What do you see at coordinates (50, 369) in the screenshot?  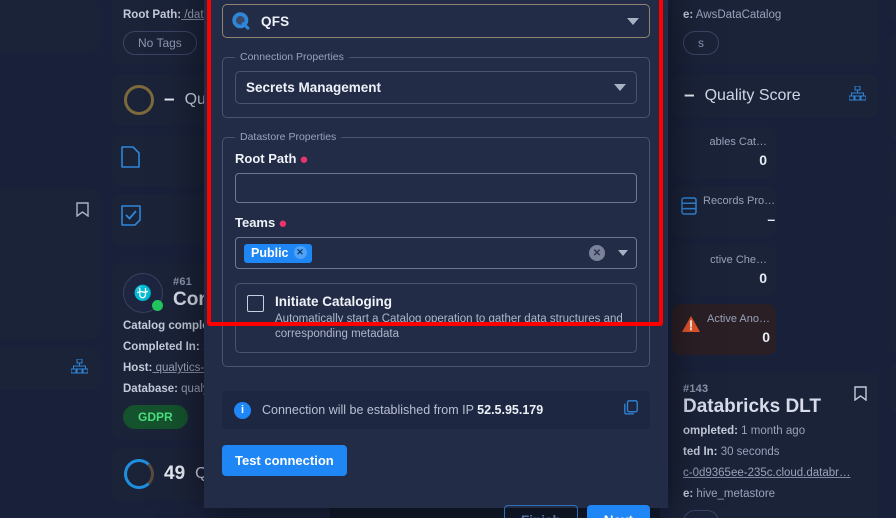 I see `background-quality-score: e` at bounding box center [50, 369].